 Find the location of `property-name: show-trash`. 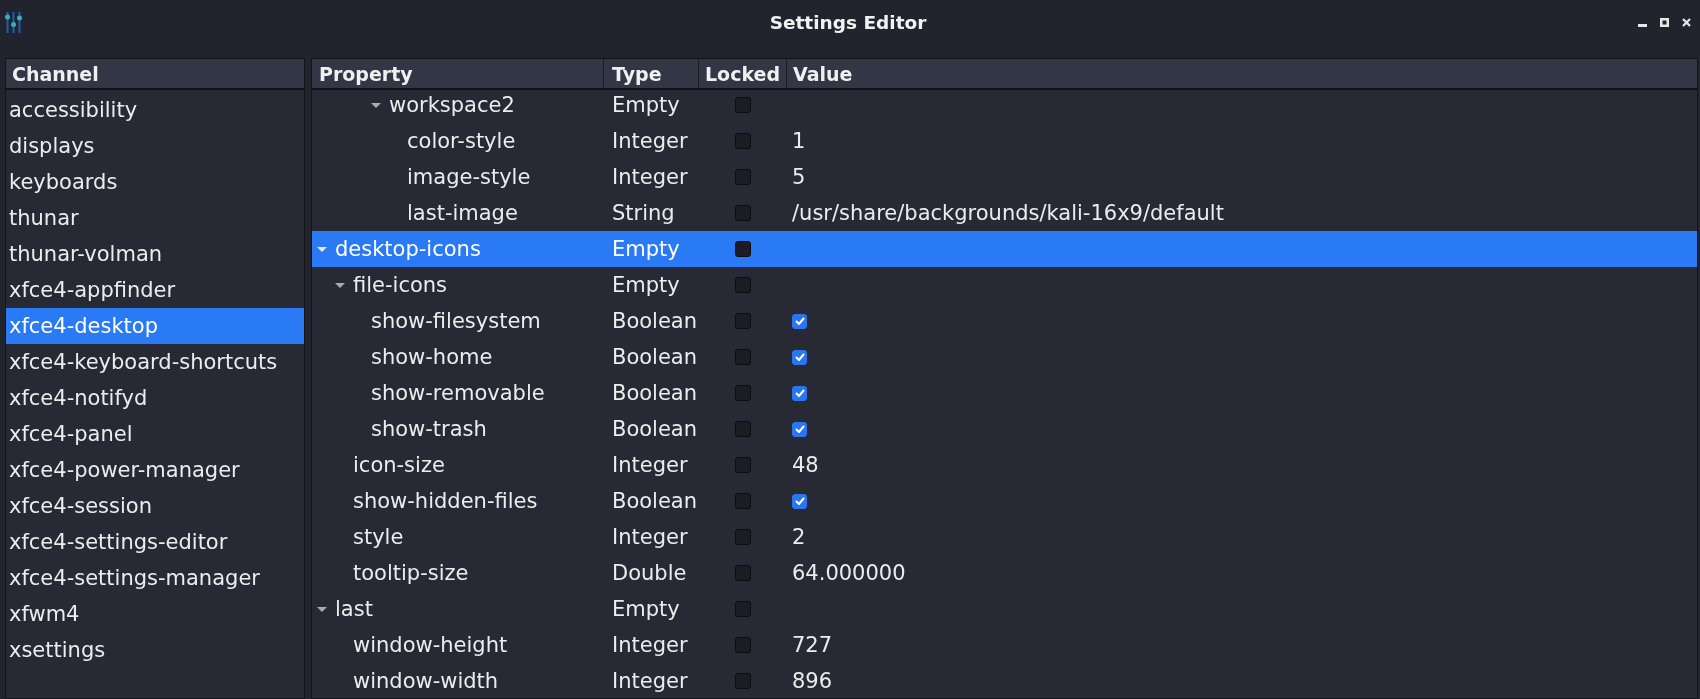

property-name: show-trash is located at coordinates (429, 429).